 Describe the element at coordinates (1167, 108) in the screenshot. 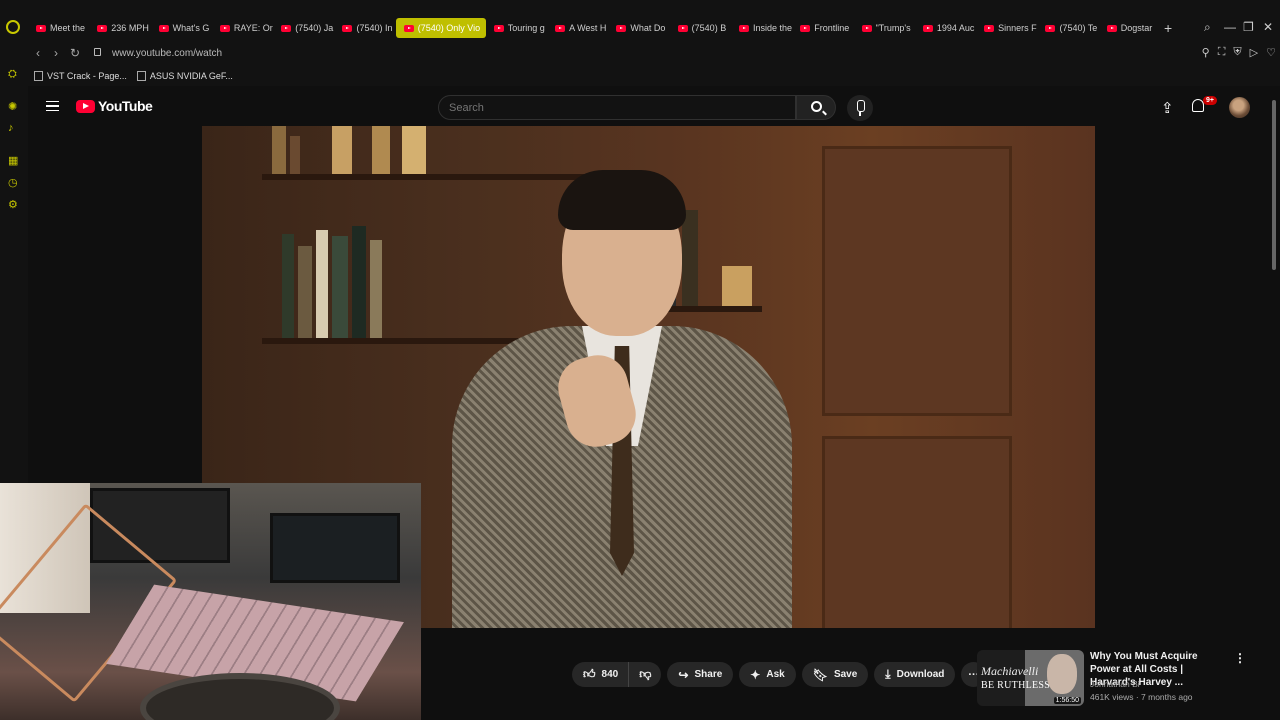

I see `upload-icon: ⇪` at that location.